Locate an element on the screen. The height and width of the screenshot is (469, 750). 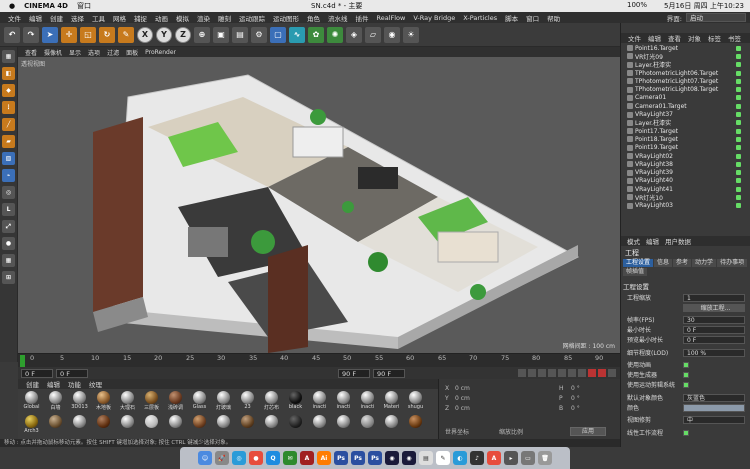
launchpad-icon: 🚀 is located at coordinates (222, 458).